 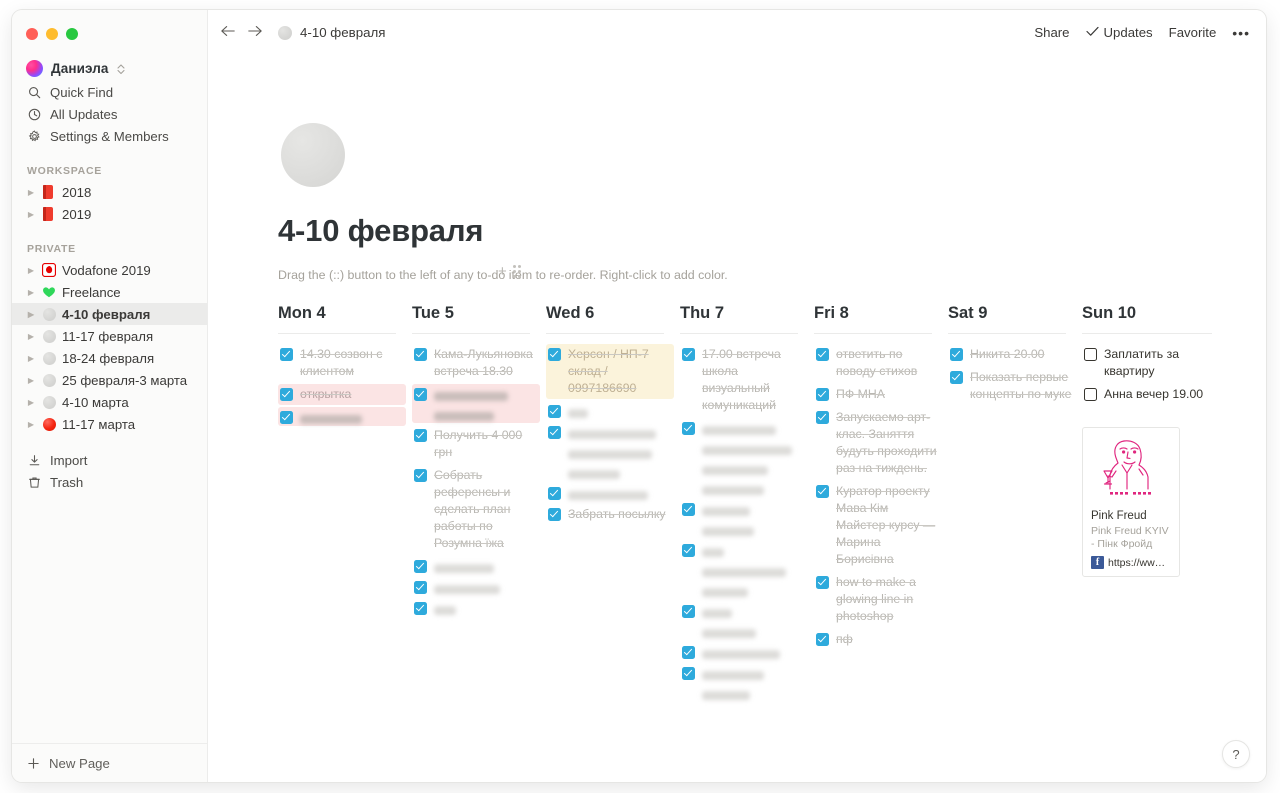 I want to click on more-options-icon: •••, so click(x=1241, y=33).